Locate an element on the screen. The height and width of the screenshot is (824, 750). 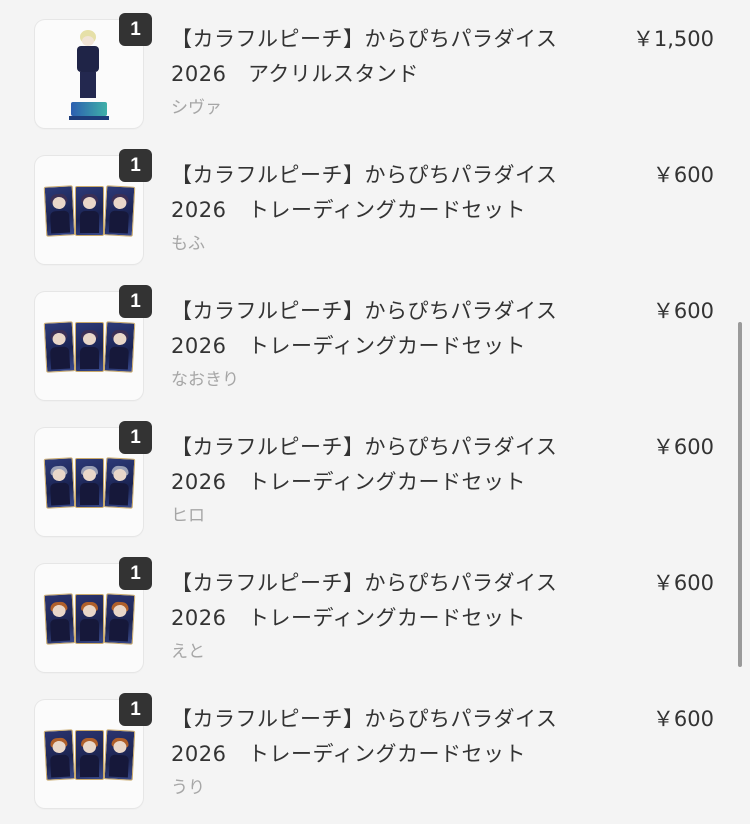
product-variant: なおきり is located at coordinates (205, 380).